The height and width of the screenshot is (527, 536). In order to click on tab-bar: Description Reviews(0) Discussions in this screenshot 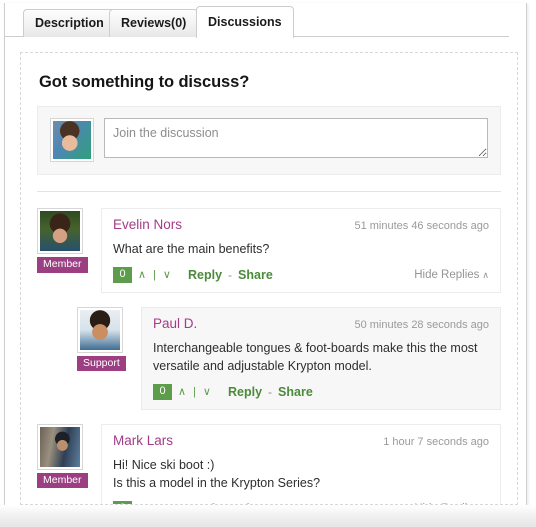, I will do `click(257, 21)`.